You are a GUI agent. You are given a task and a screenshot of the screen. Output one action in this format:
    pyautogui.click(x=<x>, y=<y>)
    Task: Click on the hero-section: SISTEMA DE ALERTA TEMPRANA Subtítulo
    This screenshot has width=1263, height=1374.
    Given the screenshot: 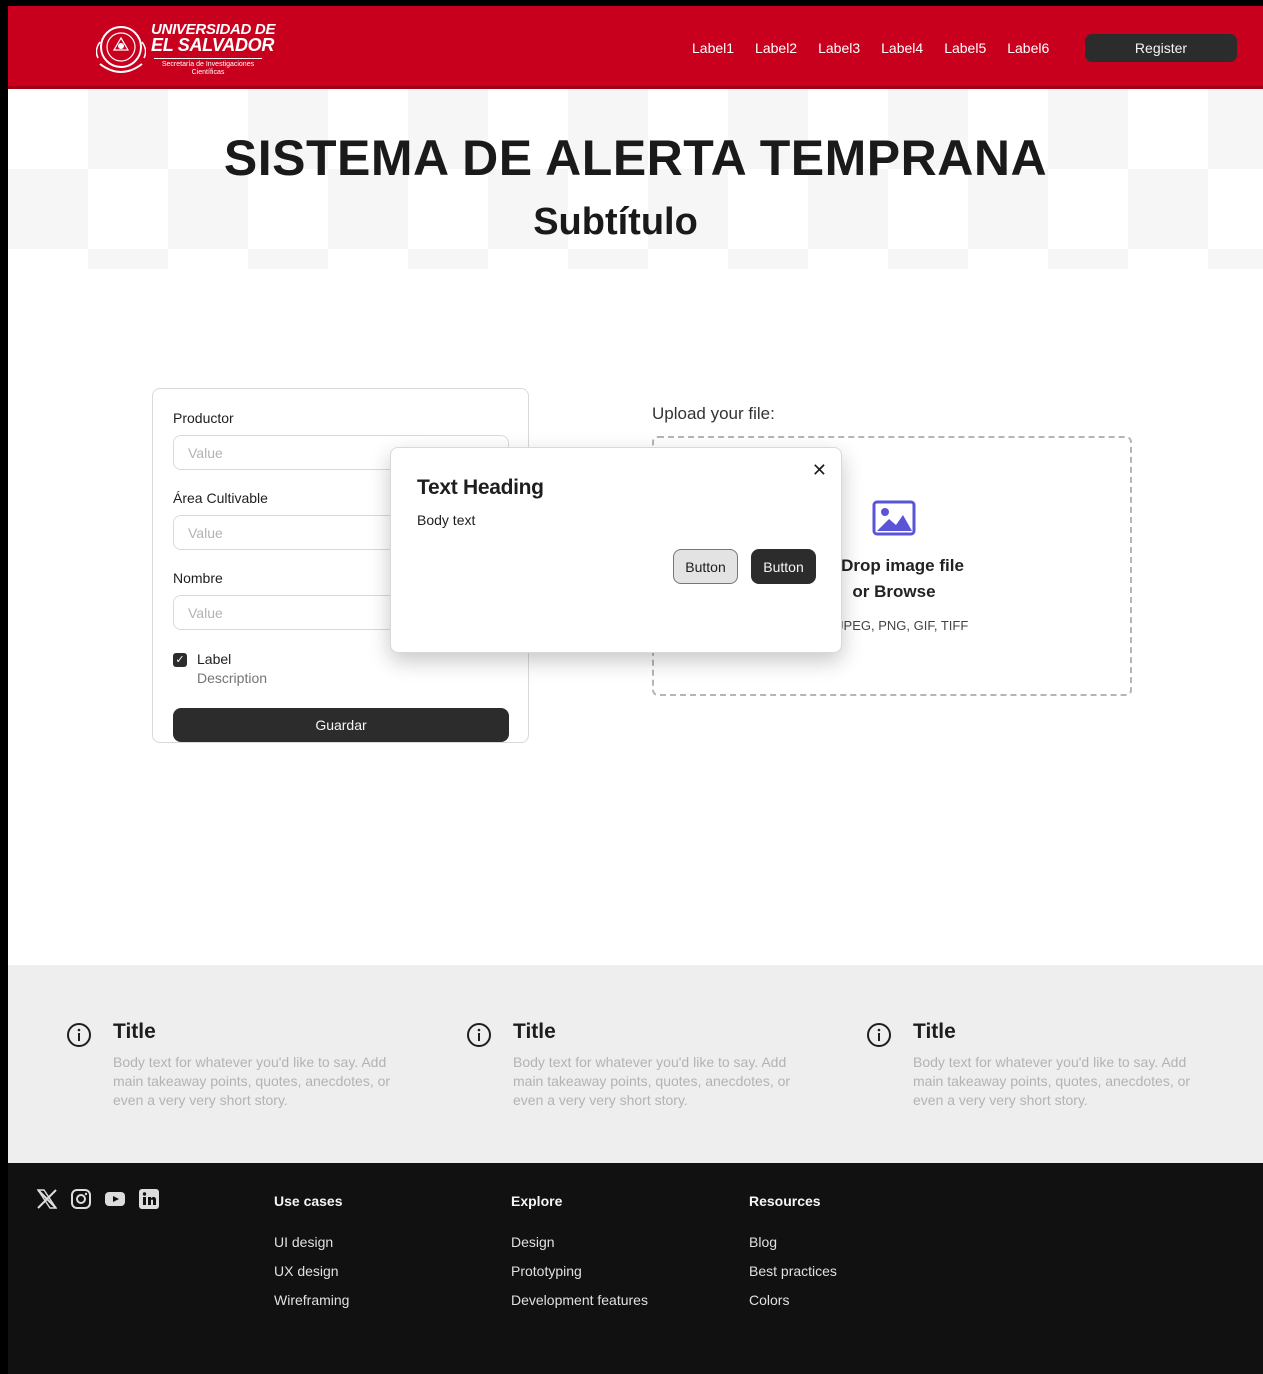 What is the action you would take?
    pyautogui.click(x=635, y=179)
    